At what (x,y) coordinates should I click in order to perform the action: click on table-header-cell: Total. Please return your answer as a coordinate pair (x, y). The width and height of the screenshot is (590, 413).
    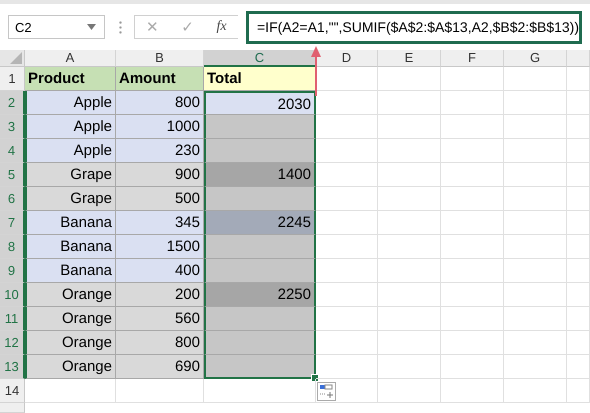
    Looking at the image, I should click on (260, 79).